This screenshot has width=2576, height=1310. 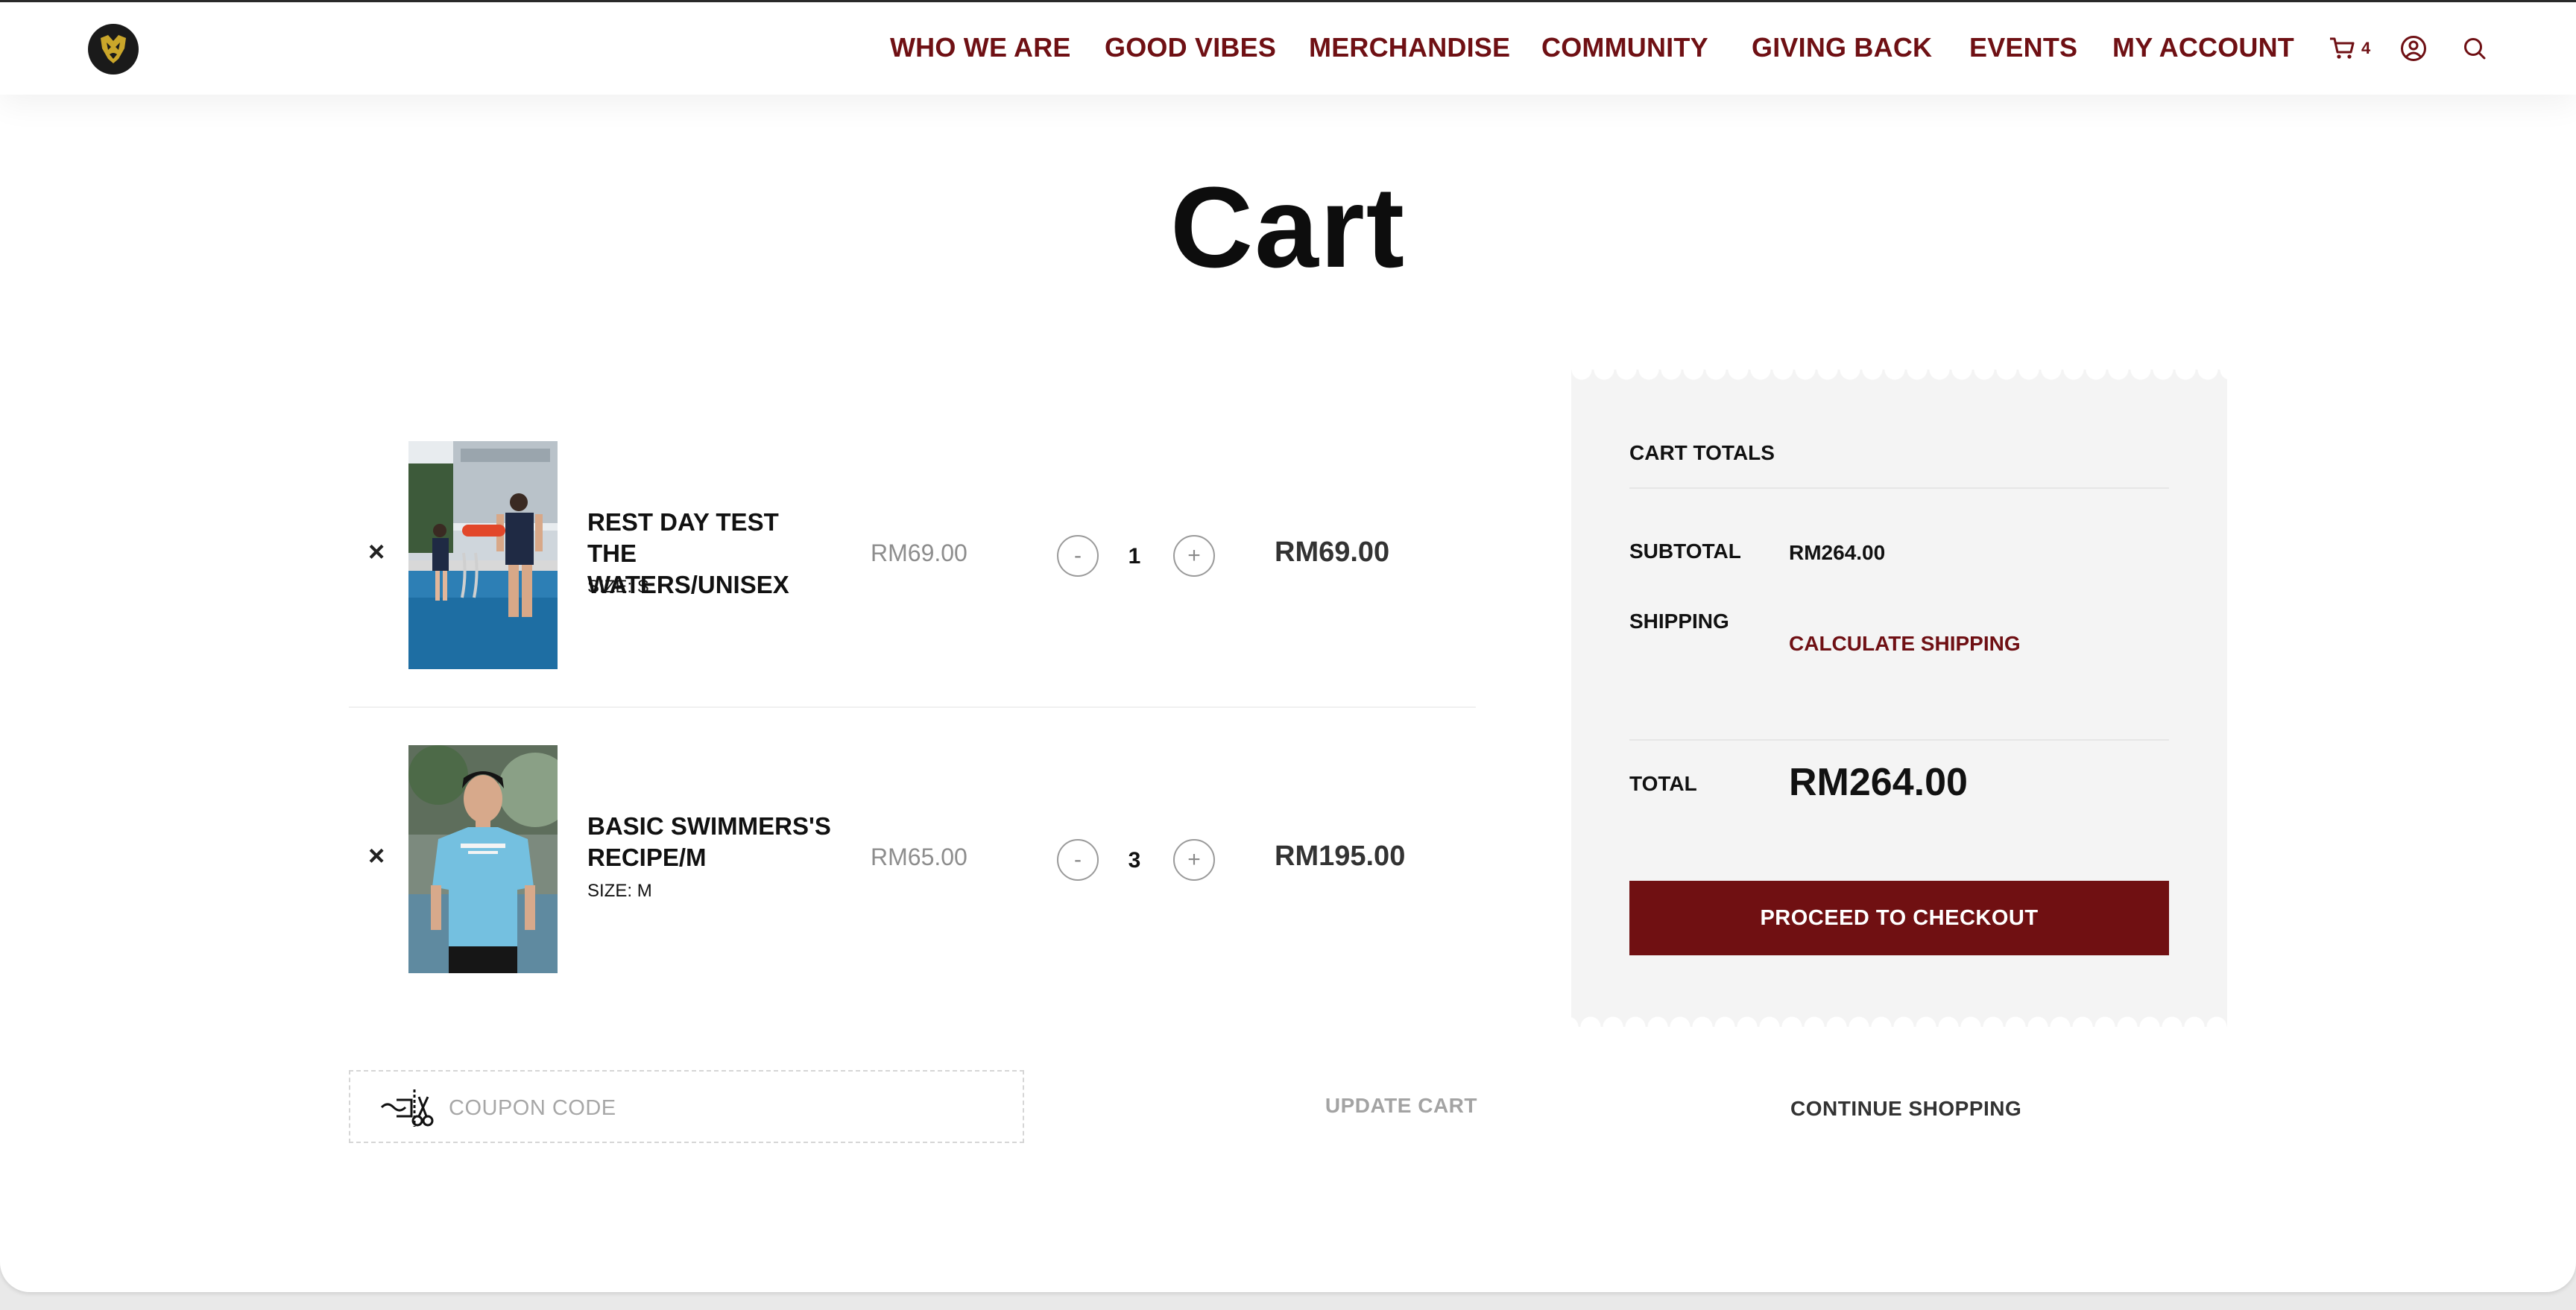 What do you see at coordinates (644, 891) in the screenshot?
I see `size-value: M` at bounding box center [644, 891].